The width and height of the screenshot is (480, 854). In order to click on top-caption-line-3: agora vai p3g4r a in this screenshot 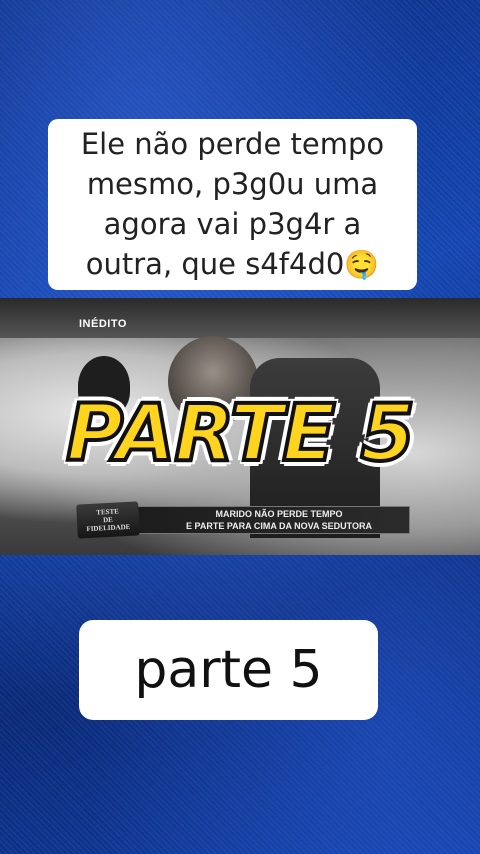, I will do `click(232, 224)`.